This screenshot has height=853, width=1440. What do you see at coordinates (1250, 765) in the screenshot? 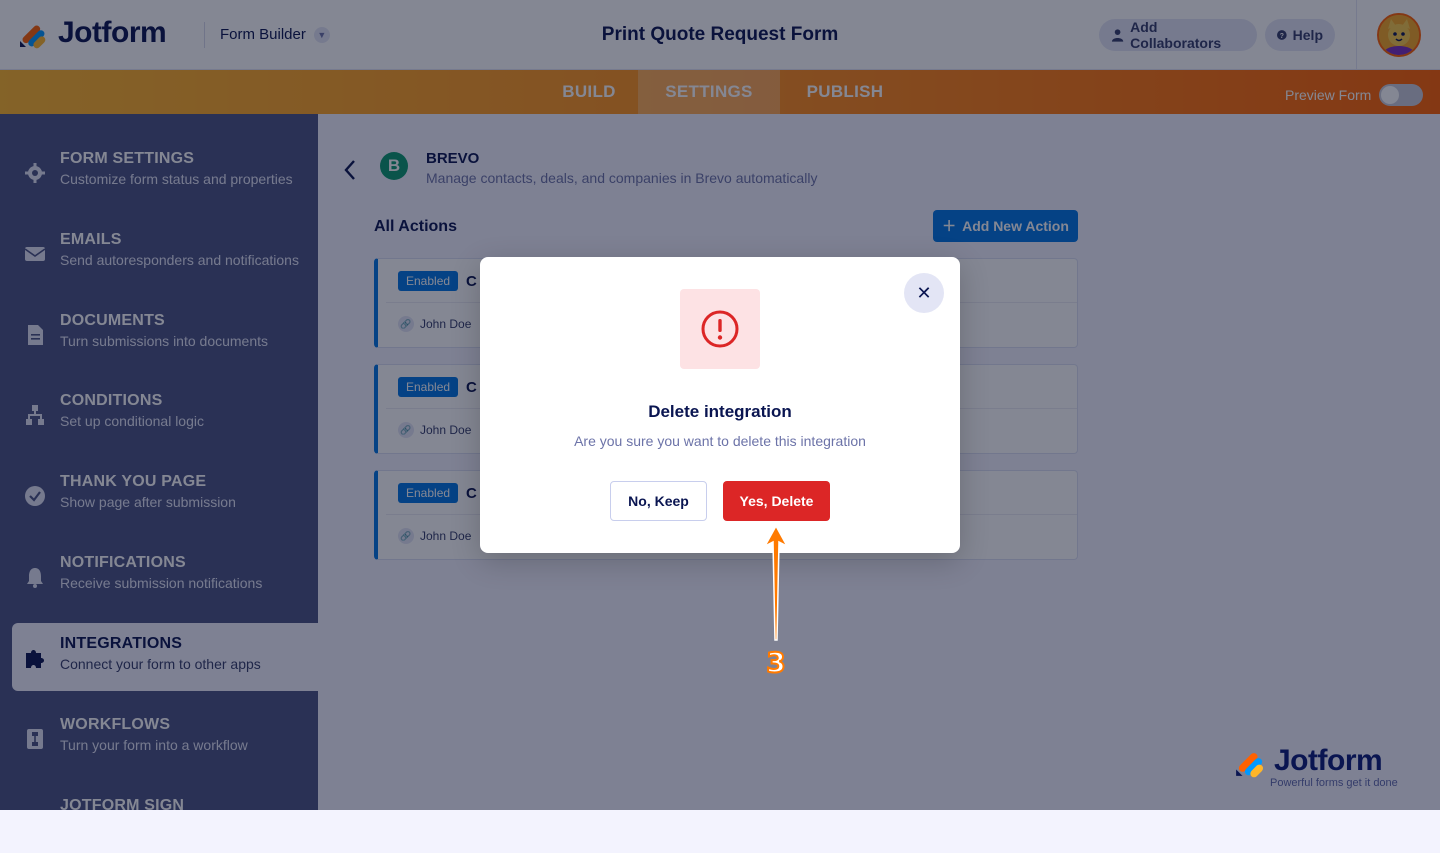
I see `jotform-logo-icon` at bounding box center [1250, 765].